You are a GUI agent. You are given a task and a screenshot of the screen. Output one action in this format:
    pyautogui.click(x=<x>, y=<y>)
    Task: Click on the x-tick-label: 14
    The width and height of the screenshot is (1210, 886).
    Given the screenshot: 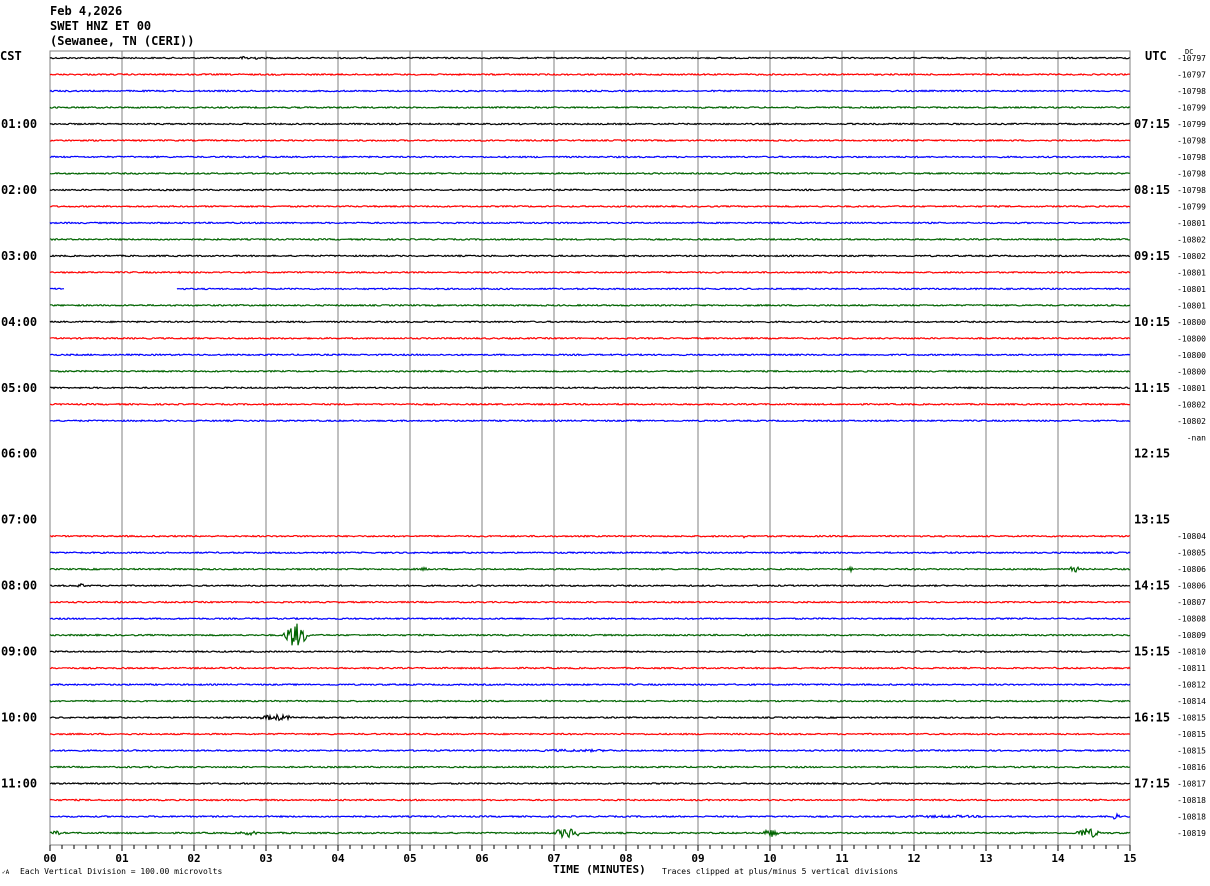 What is the action you would take?
    pyautogui.click(x=1058, y=858)
    